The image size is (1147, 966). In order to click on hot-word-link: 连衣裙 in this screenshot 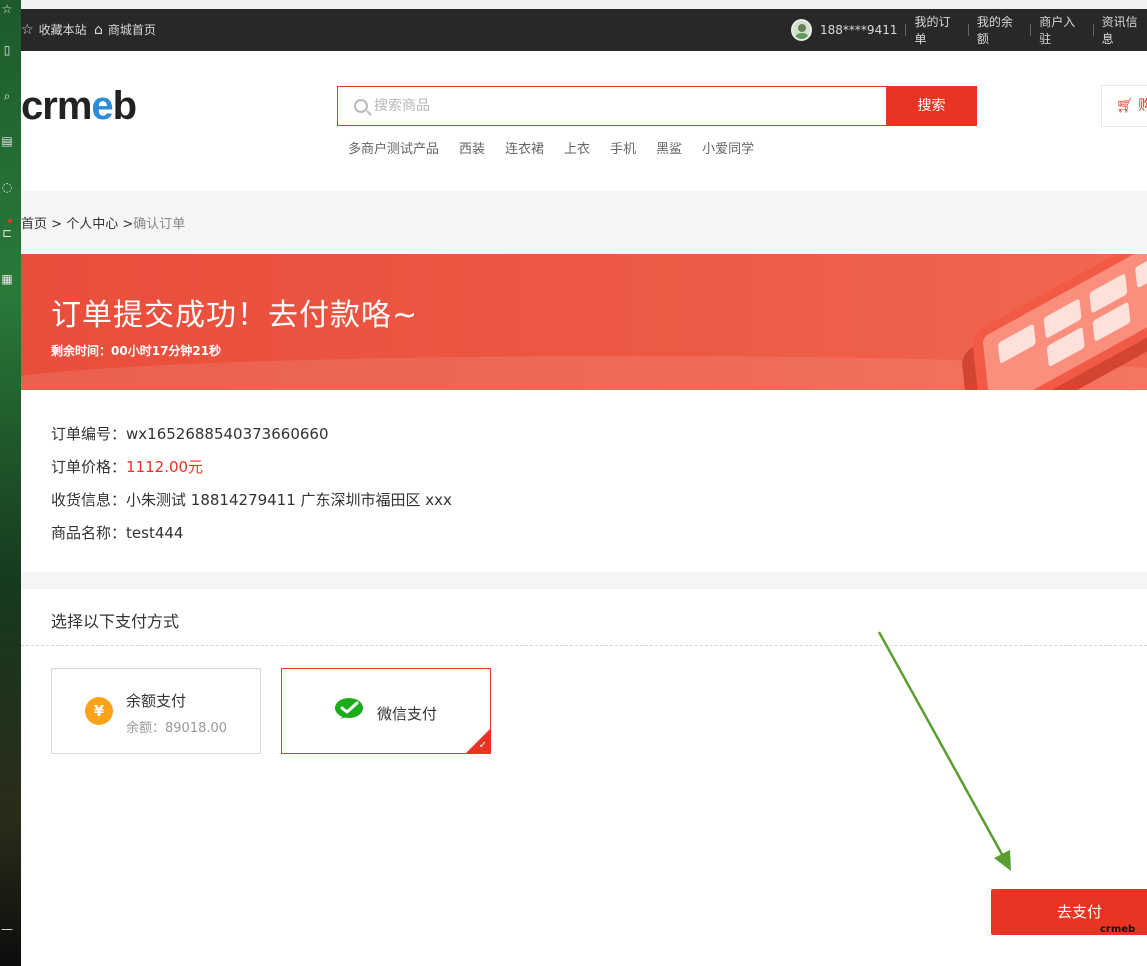, I will do `click(524, 147)`.